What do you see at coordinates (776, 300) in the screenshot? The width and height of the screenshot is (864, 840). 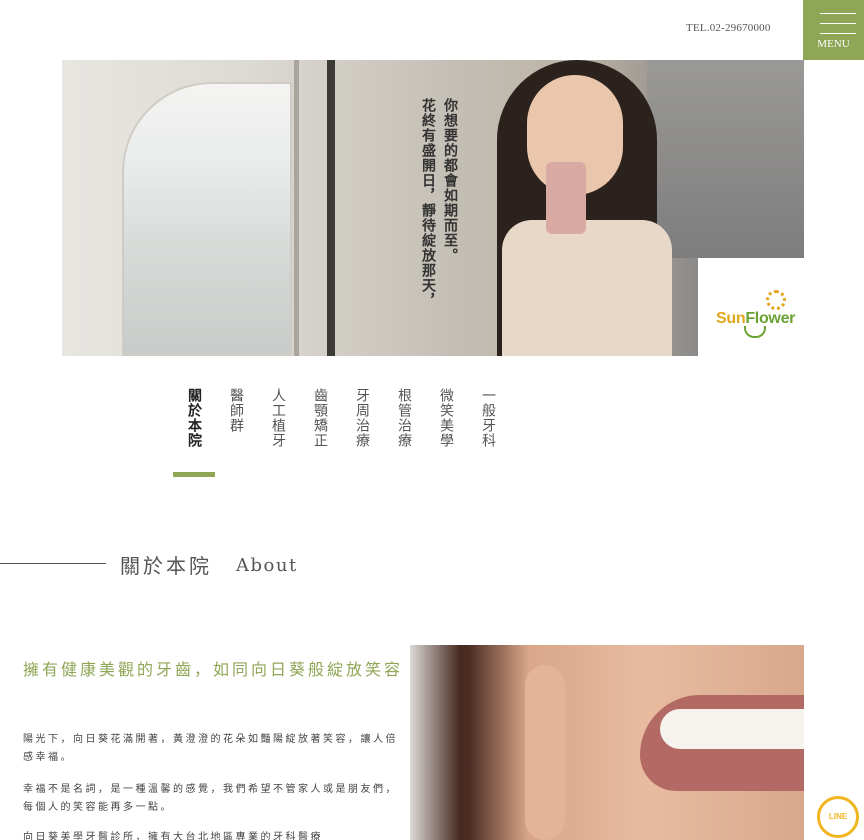 I see `sunflower-icon` at bounding box center [776, 300].